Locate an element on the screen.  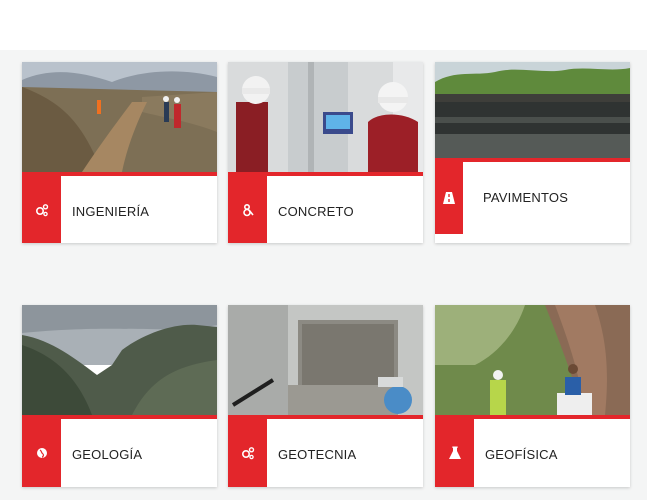
geologia-photo is located at coordinates (119, 360).